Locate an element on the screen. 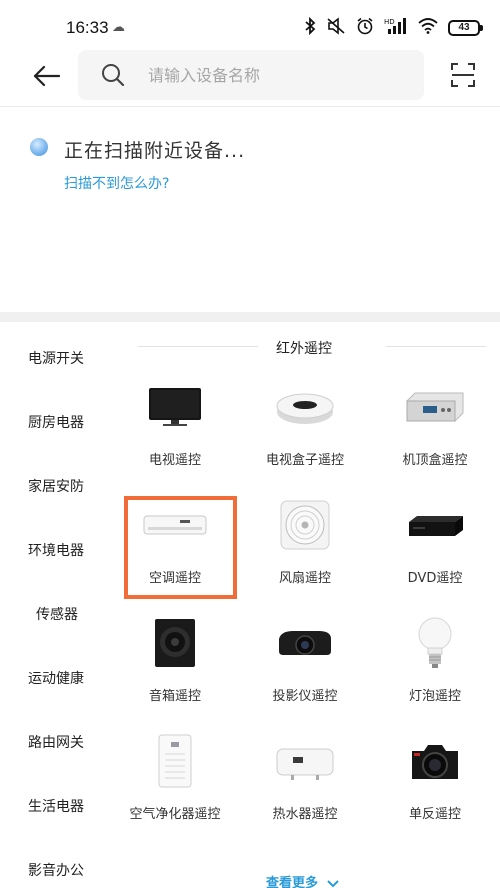  sidebar-item-home-security: 家居安防 is located at coordinates (55, 484).